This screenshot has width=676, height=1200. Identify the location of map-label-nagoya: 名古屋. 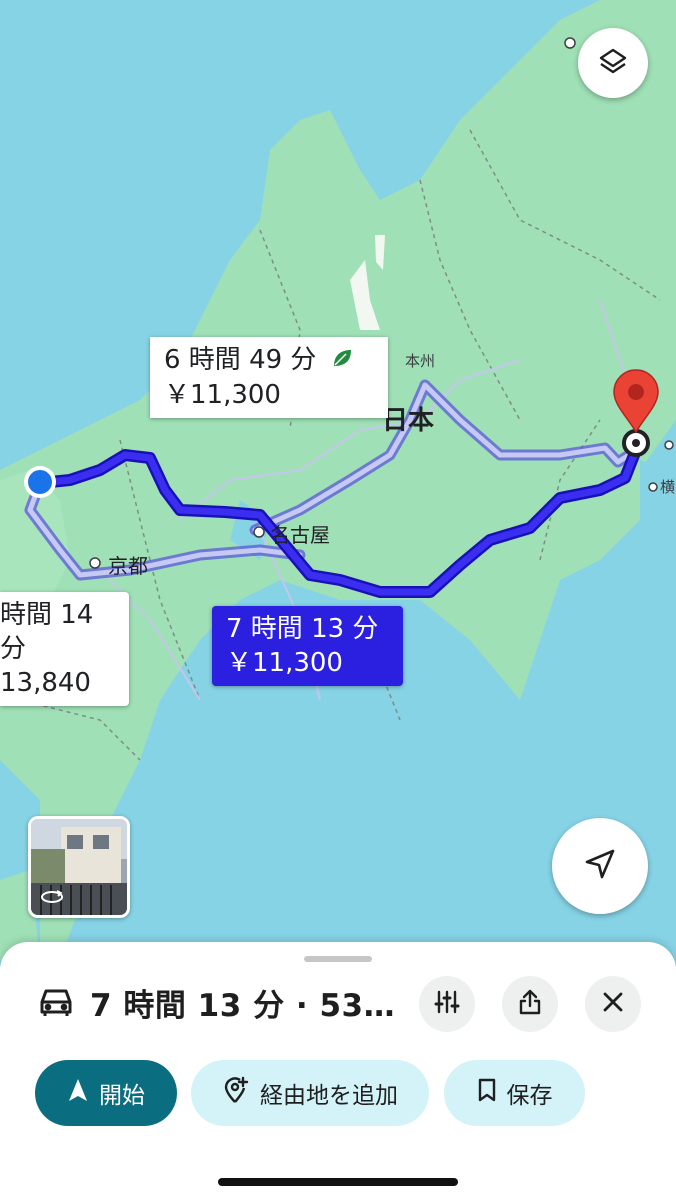
(300, 535).